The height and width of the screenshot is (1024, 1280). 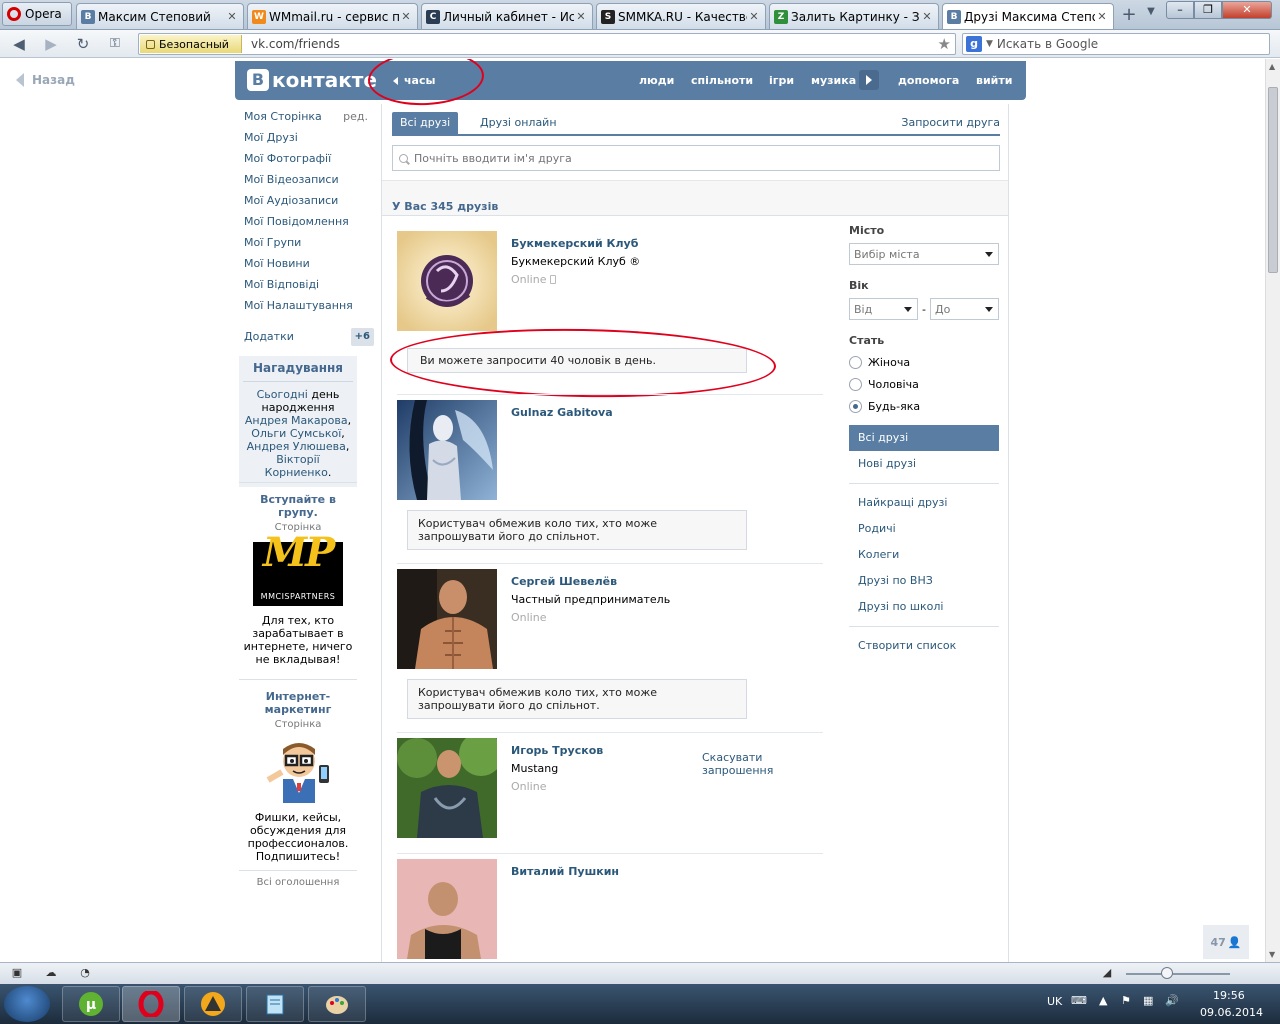 I want to click on menu-item-settings: Мої Налаштування, so click(x=309, y=309).